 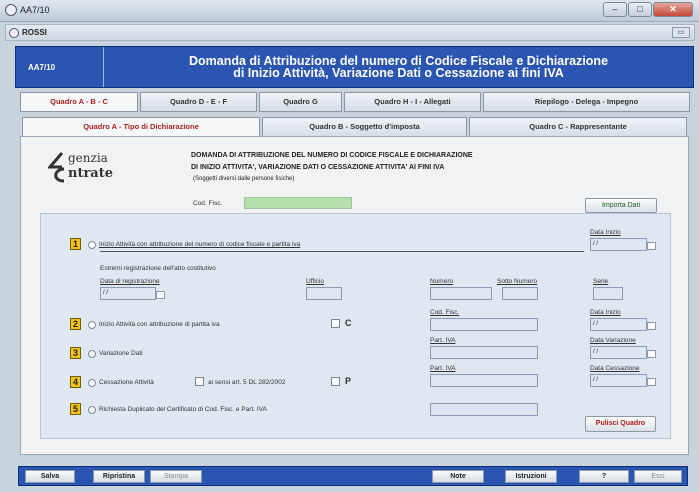 What do you see at coordinates (75, 244) in the screenshot?
I see `section-1-number: 1` at bounding box center [75, 244].